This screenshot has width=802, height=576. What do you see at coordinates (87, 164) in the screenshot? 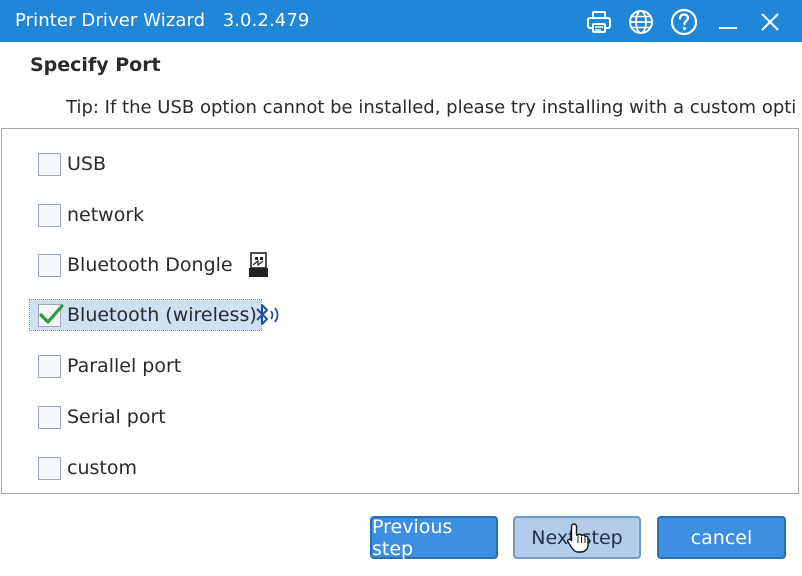
I see `port-option-label: USB` at bounding box center [87, 164].